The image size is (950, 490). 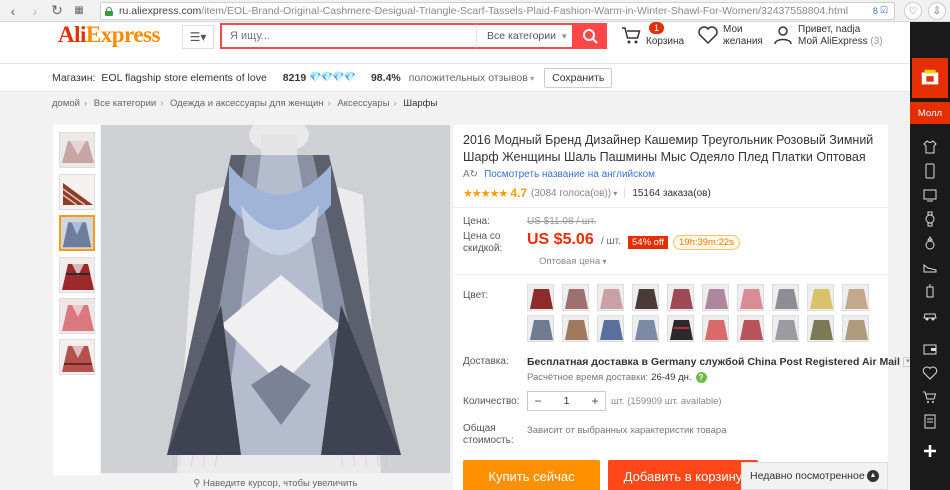 I want to click on breadcrumb-accessories: Аксессуары, so click(x=363, y=103).